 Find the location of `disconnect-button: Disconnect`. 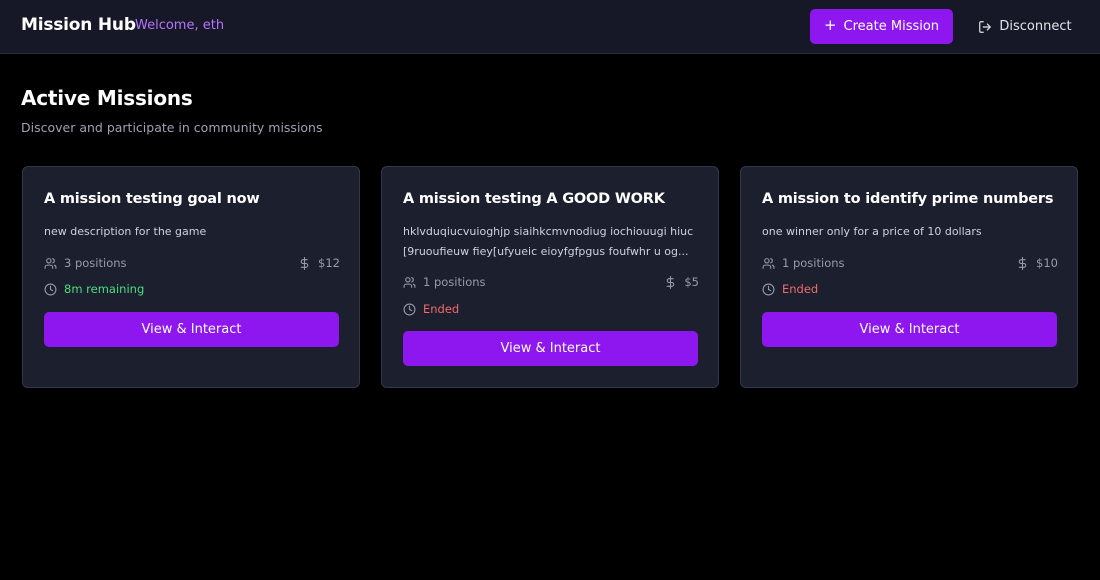

disconnect-button: Disconnect is located at coordinates (1025, 26).